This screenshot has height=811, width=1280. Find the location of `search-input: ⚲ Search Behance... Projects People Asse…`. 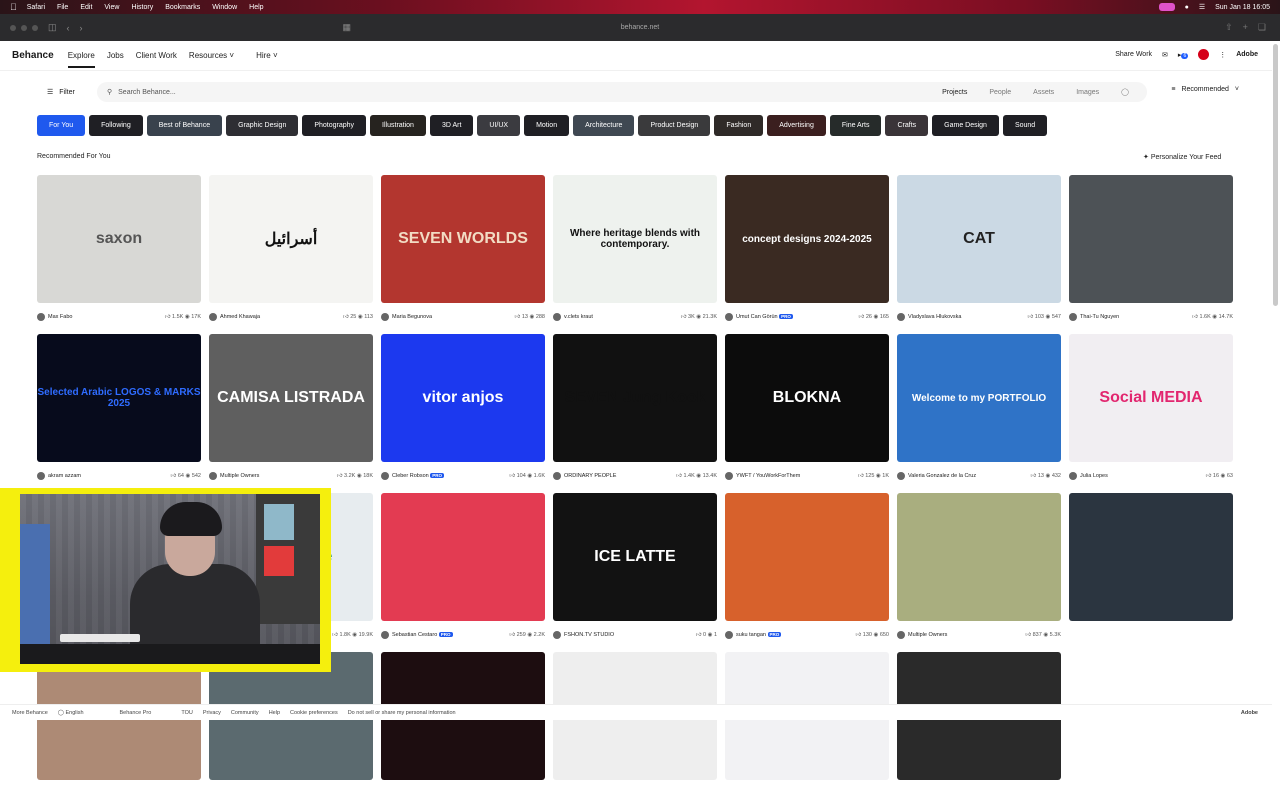

search-input: ⚲ Search Behance... Projects People Asse… is located at coordinates (622, 92).